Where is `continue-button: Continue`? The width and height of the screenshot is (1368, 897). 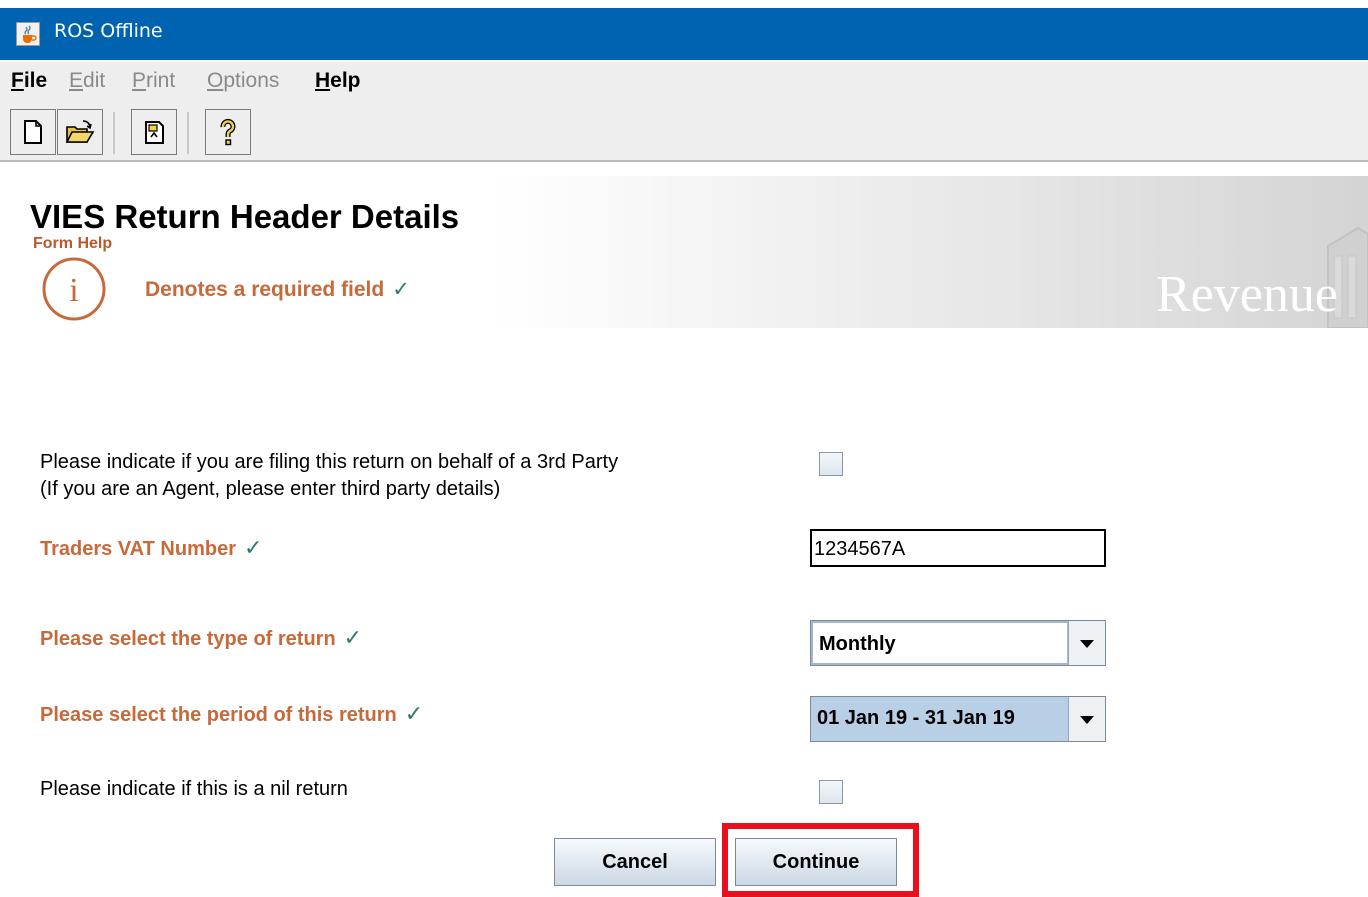 continue-button: Continue is located at coordinates (816, 862).